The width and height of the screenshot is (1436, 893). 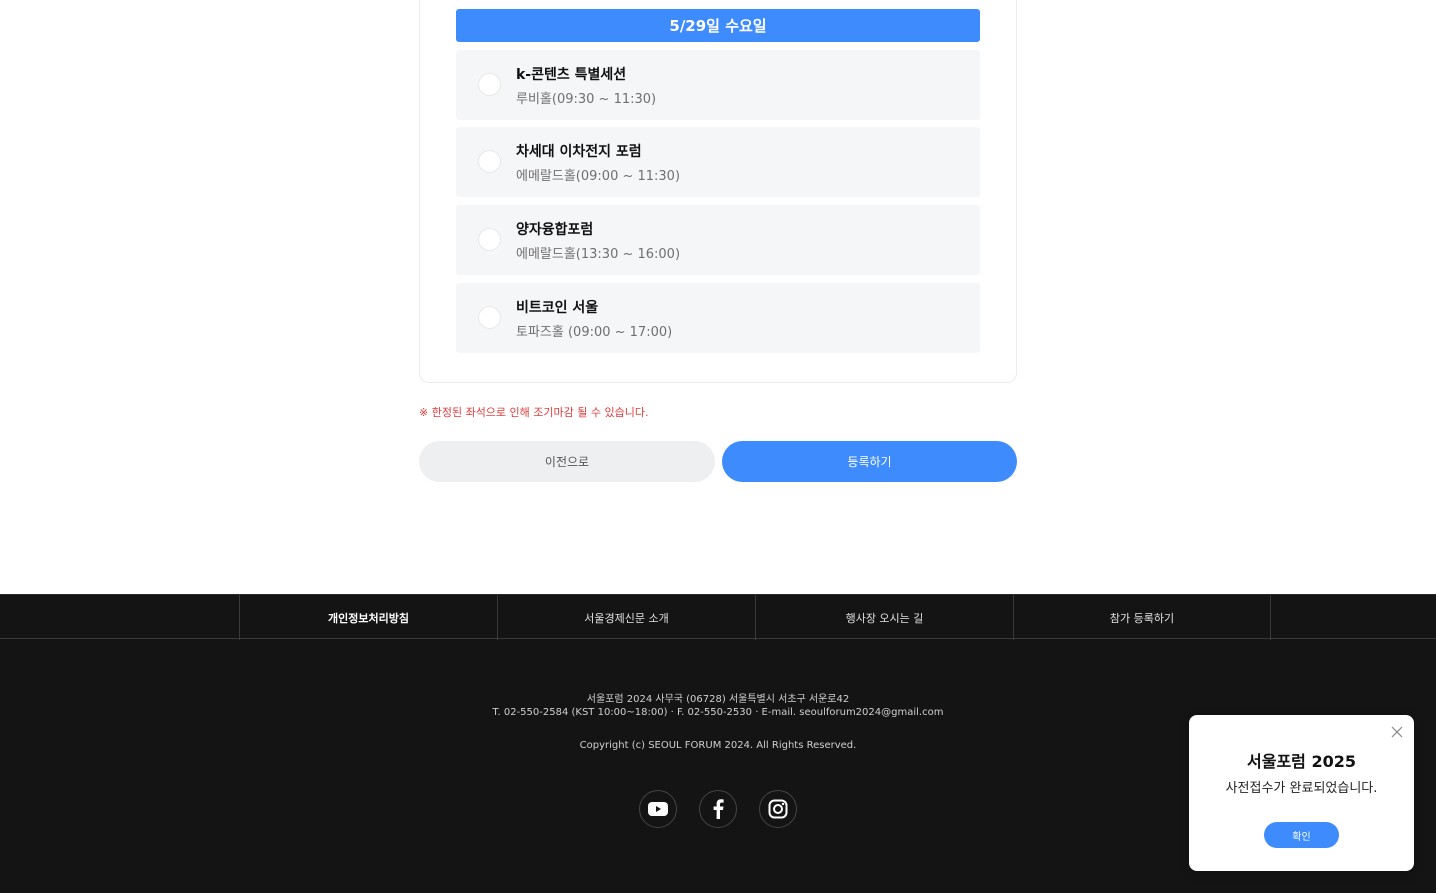 I want to click on session-option: 차세대 이차전지 포럼 에메랄드홀(09:00 ~ 11:30), so click(x=718, y=162).